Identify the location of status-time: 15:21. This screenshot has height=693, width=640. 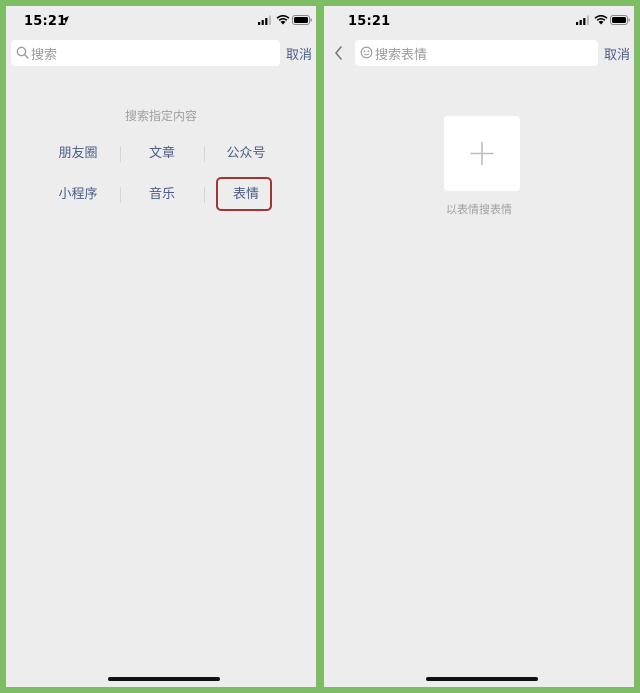
(369, 21).